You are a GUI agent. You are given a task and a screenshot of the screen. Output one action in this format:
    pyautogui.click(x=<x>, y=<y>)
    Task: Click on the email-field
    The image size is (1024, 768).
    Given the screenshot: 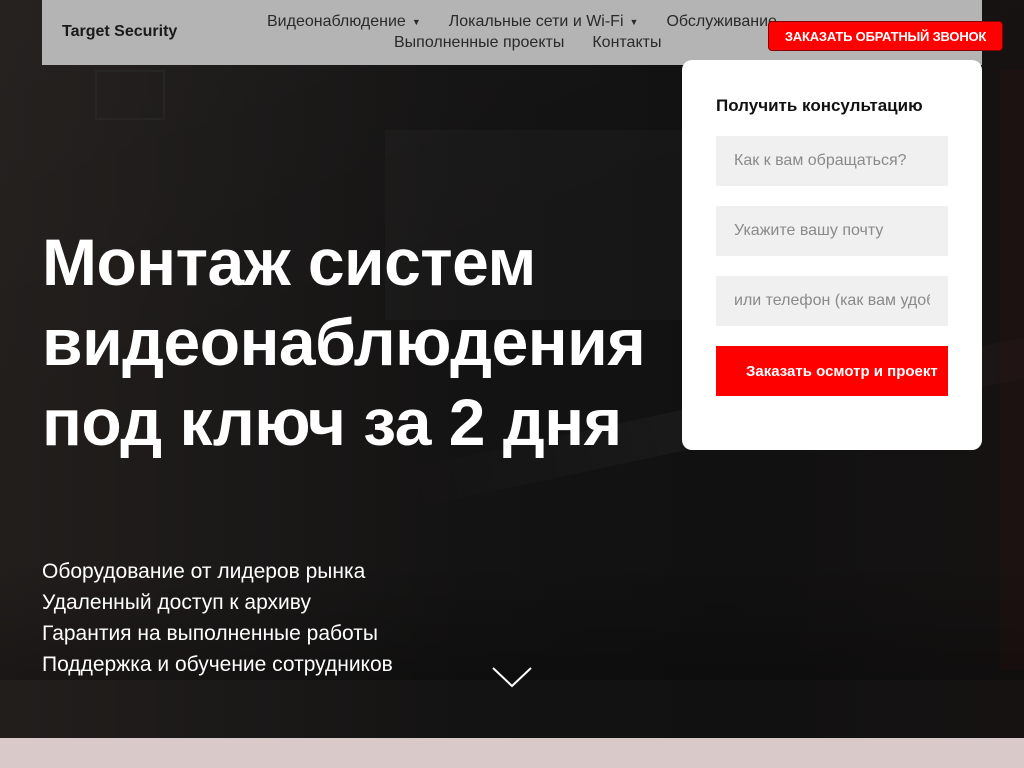 What is the action you would take?
    pyautogui.click(x=832, y=231)
    